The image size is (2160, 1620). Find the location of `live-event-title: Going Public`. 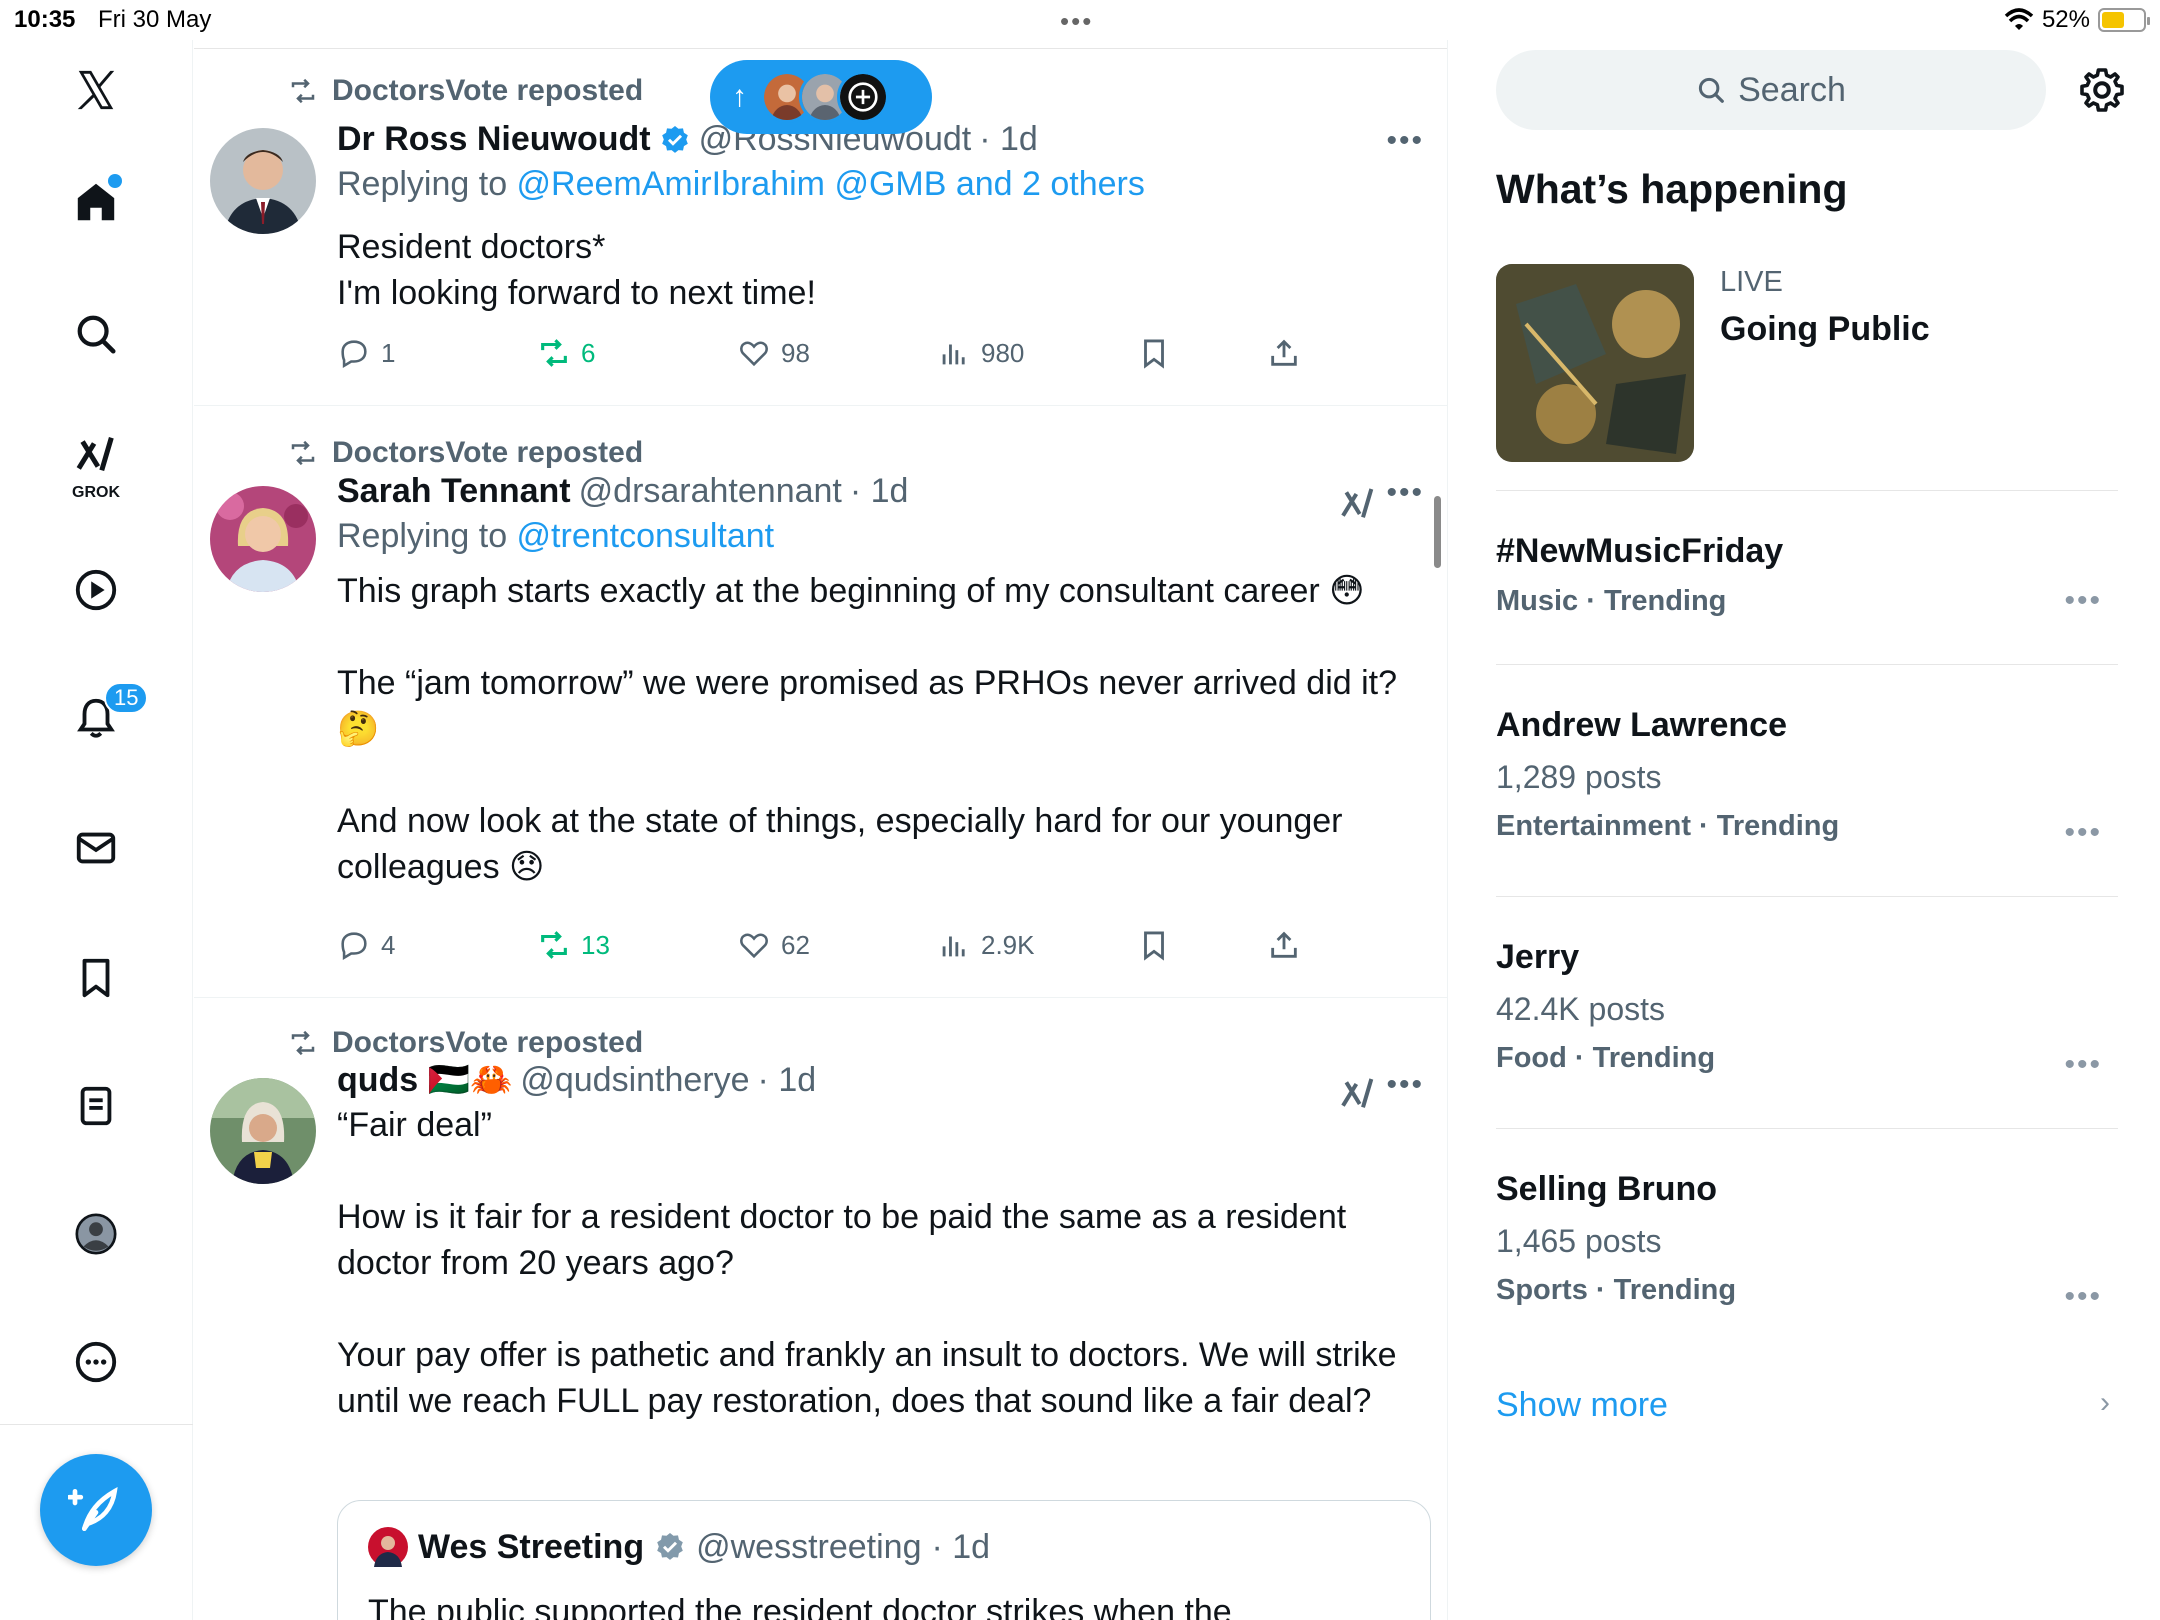

live-event-title: Going Public is located at coordinates (1825, 329).